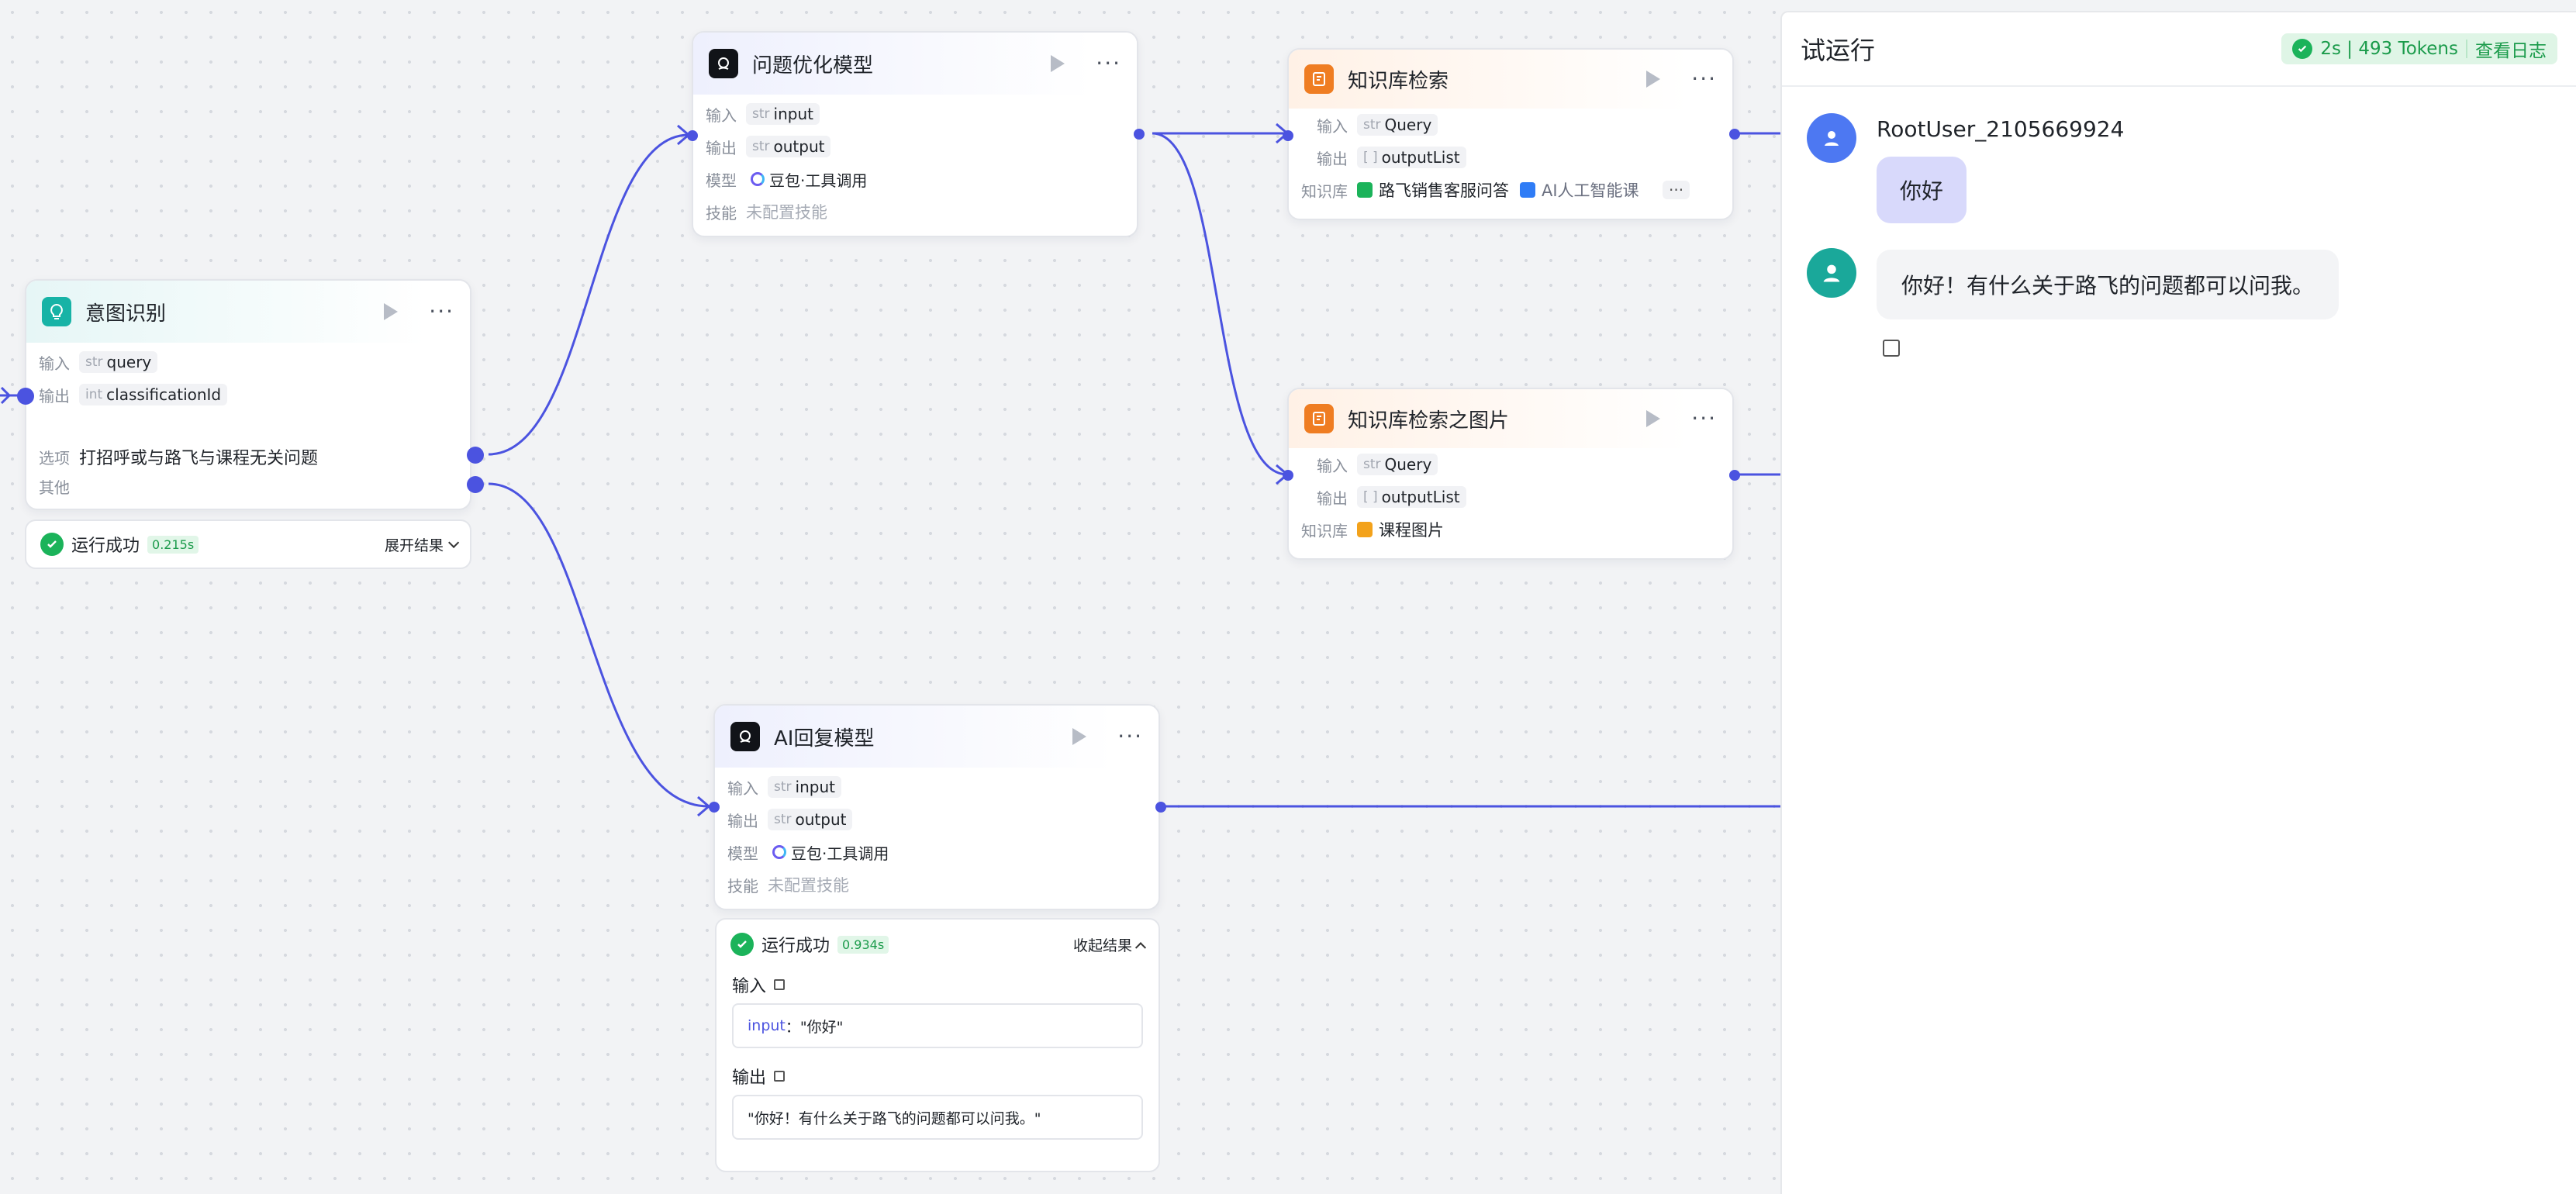 The height and width of the screenshot is (1194, 2576). What do you see at coordinates (173, 545) in the screenshot?
I see `run-time-badge: 0.215s` at bounding box center [173, 545].